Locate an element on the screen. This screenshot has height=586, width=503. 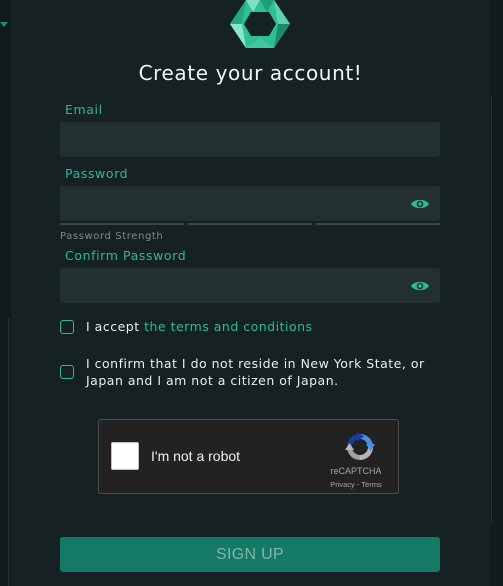
recaptcha-links: Privacy - Terms is located at coordinates (356, 484).